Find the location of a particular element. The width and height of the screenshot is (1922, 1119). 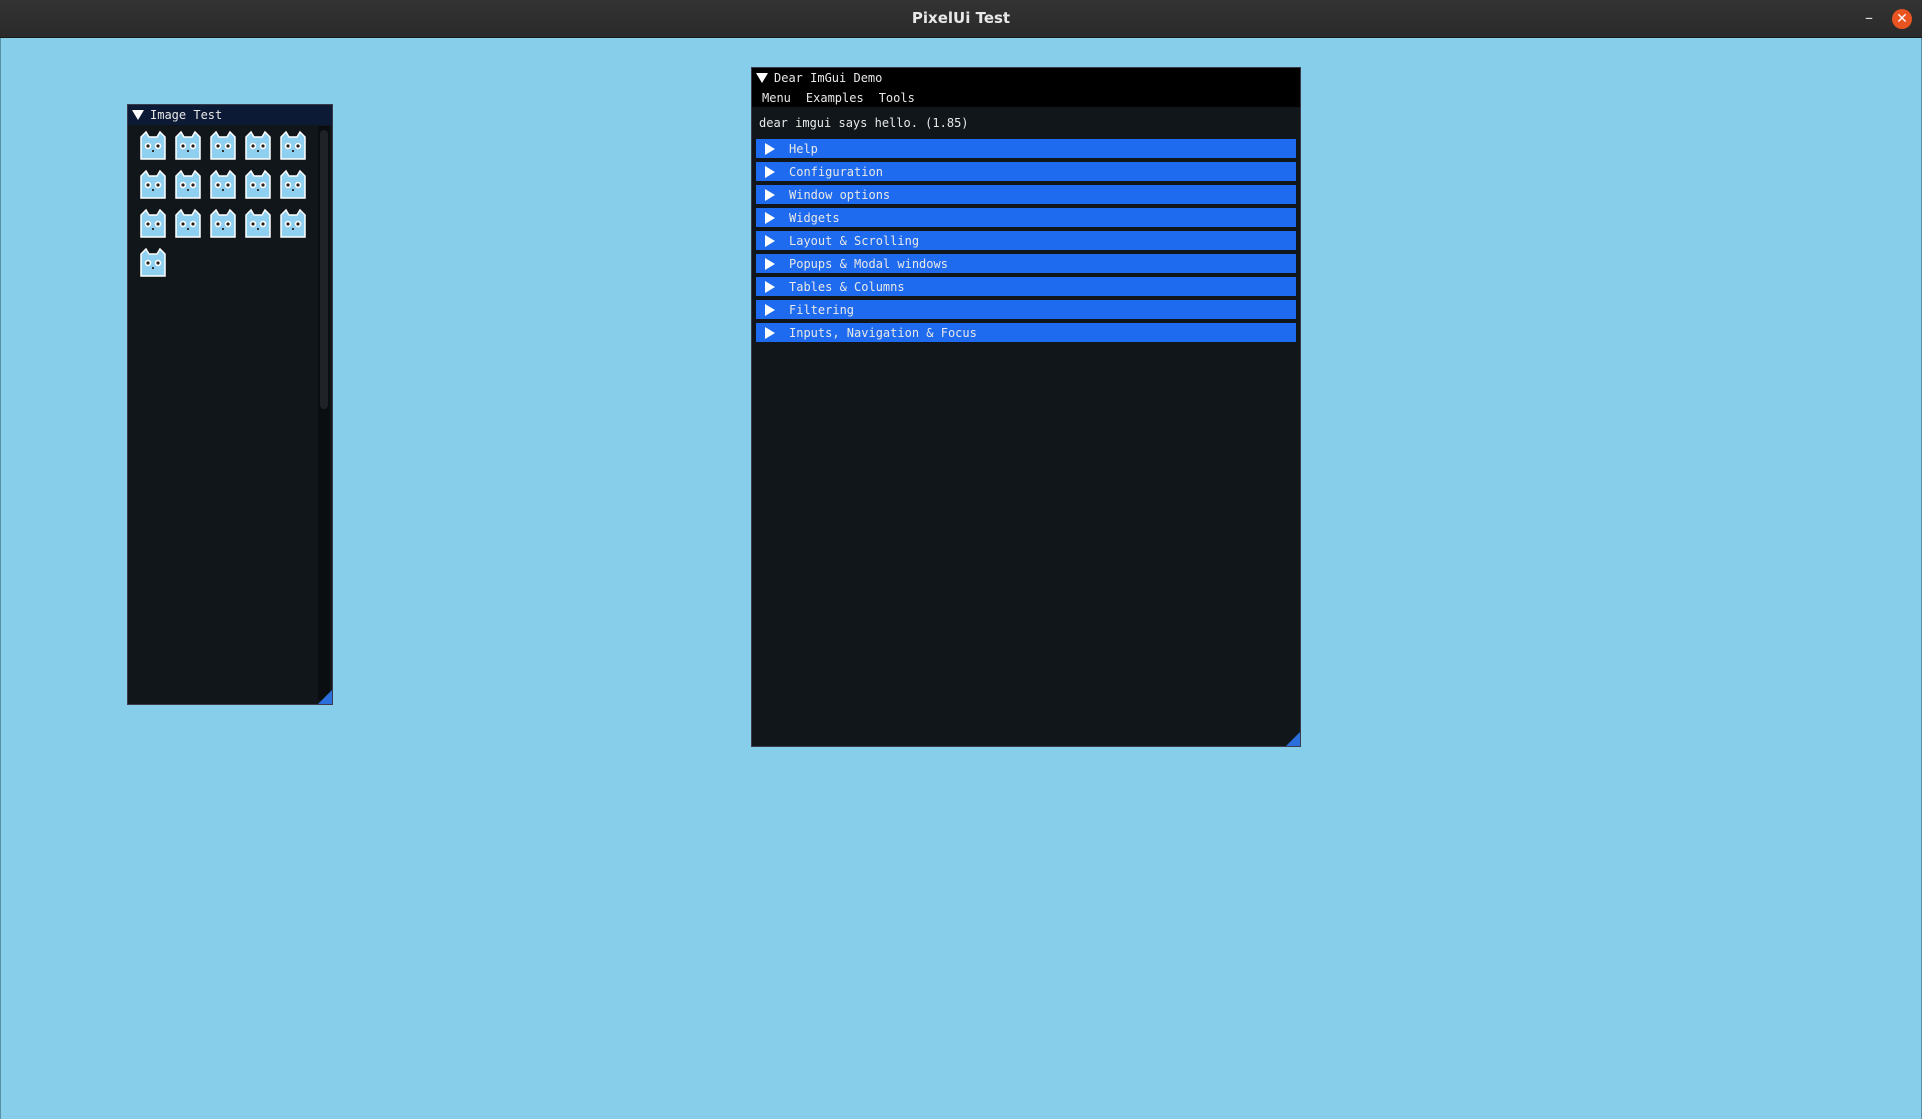

collapsing-header-label: Widgets is located at coordinates (814, 217).